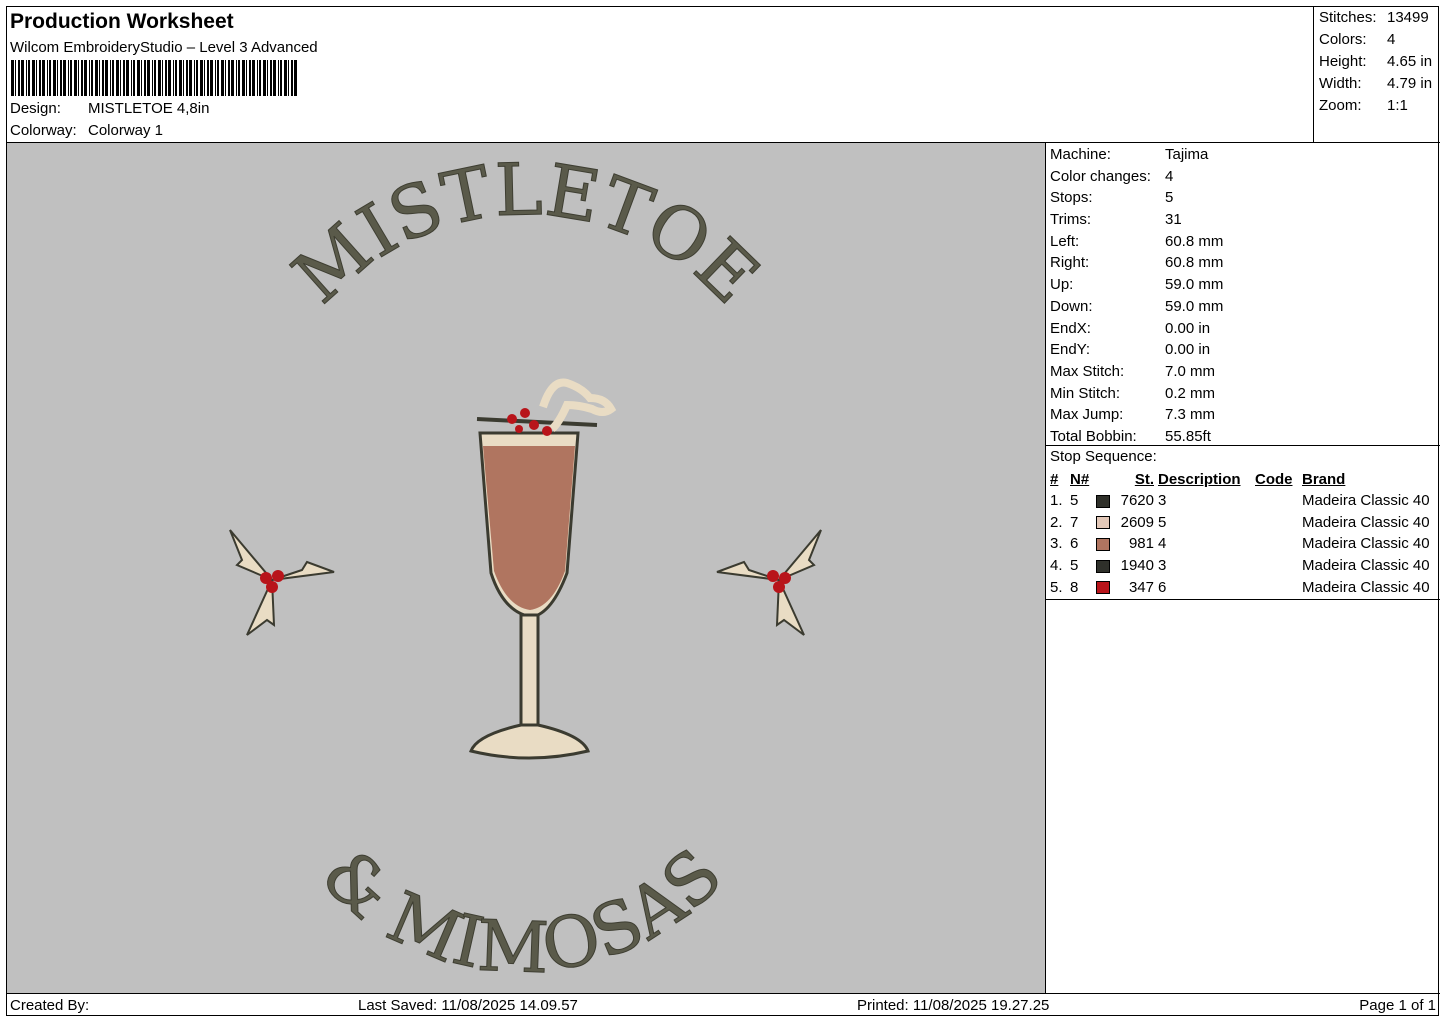 This screenshot has width=1445, height=1021. Describe the element at coordinates (526, 233) in the screenshot. I see `design-top-text: MISTLETOE` at that location.